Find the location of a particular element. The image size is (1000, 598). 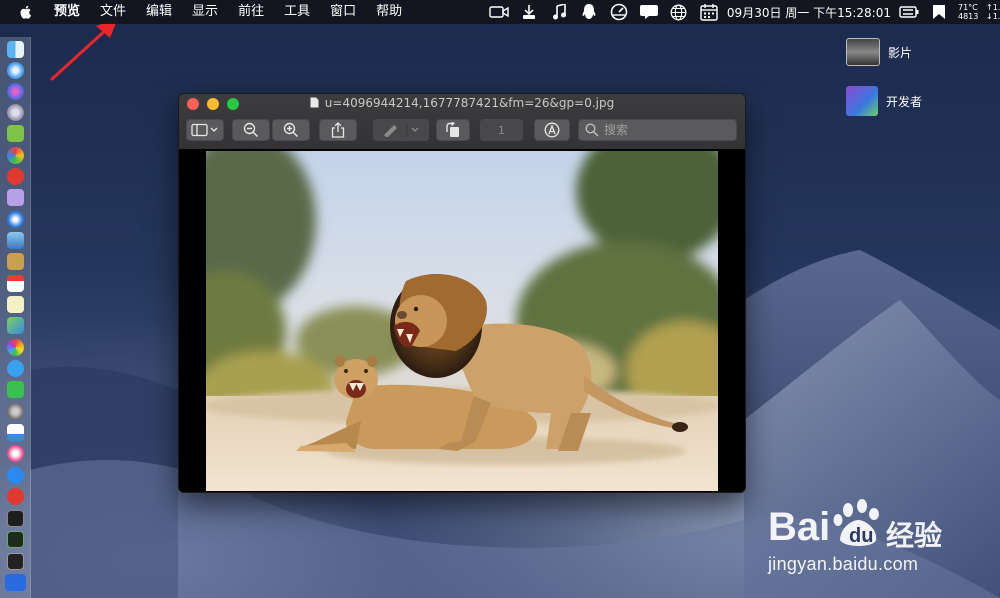

launchpad-icon is located at coordinates (15, 112).